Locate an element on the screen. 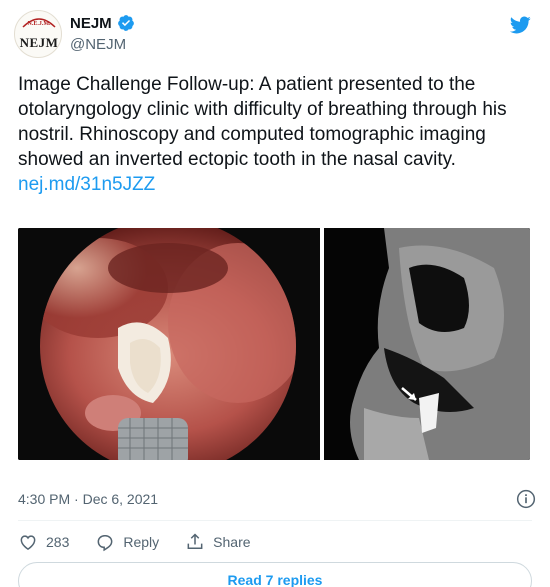  tweet-link: nej.md/31n5JZZ is located at coordinates (86, 184).